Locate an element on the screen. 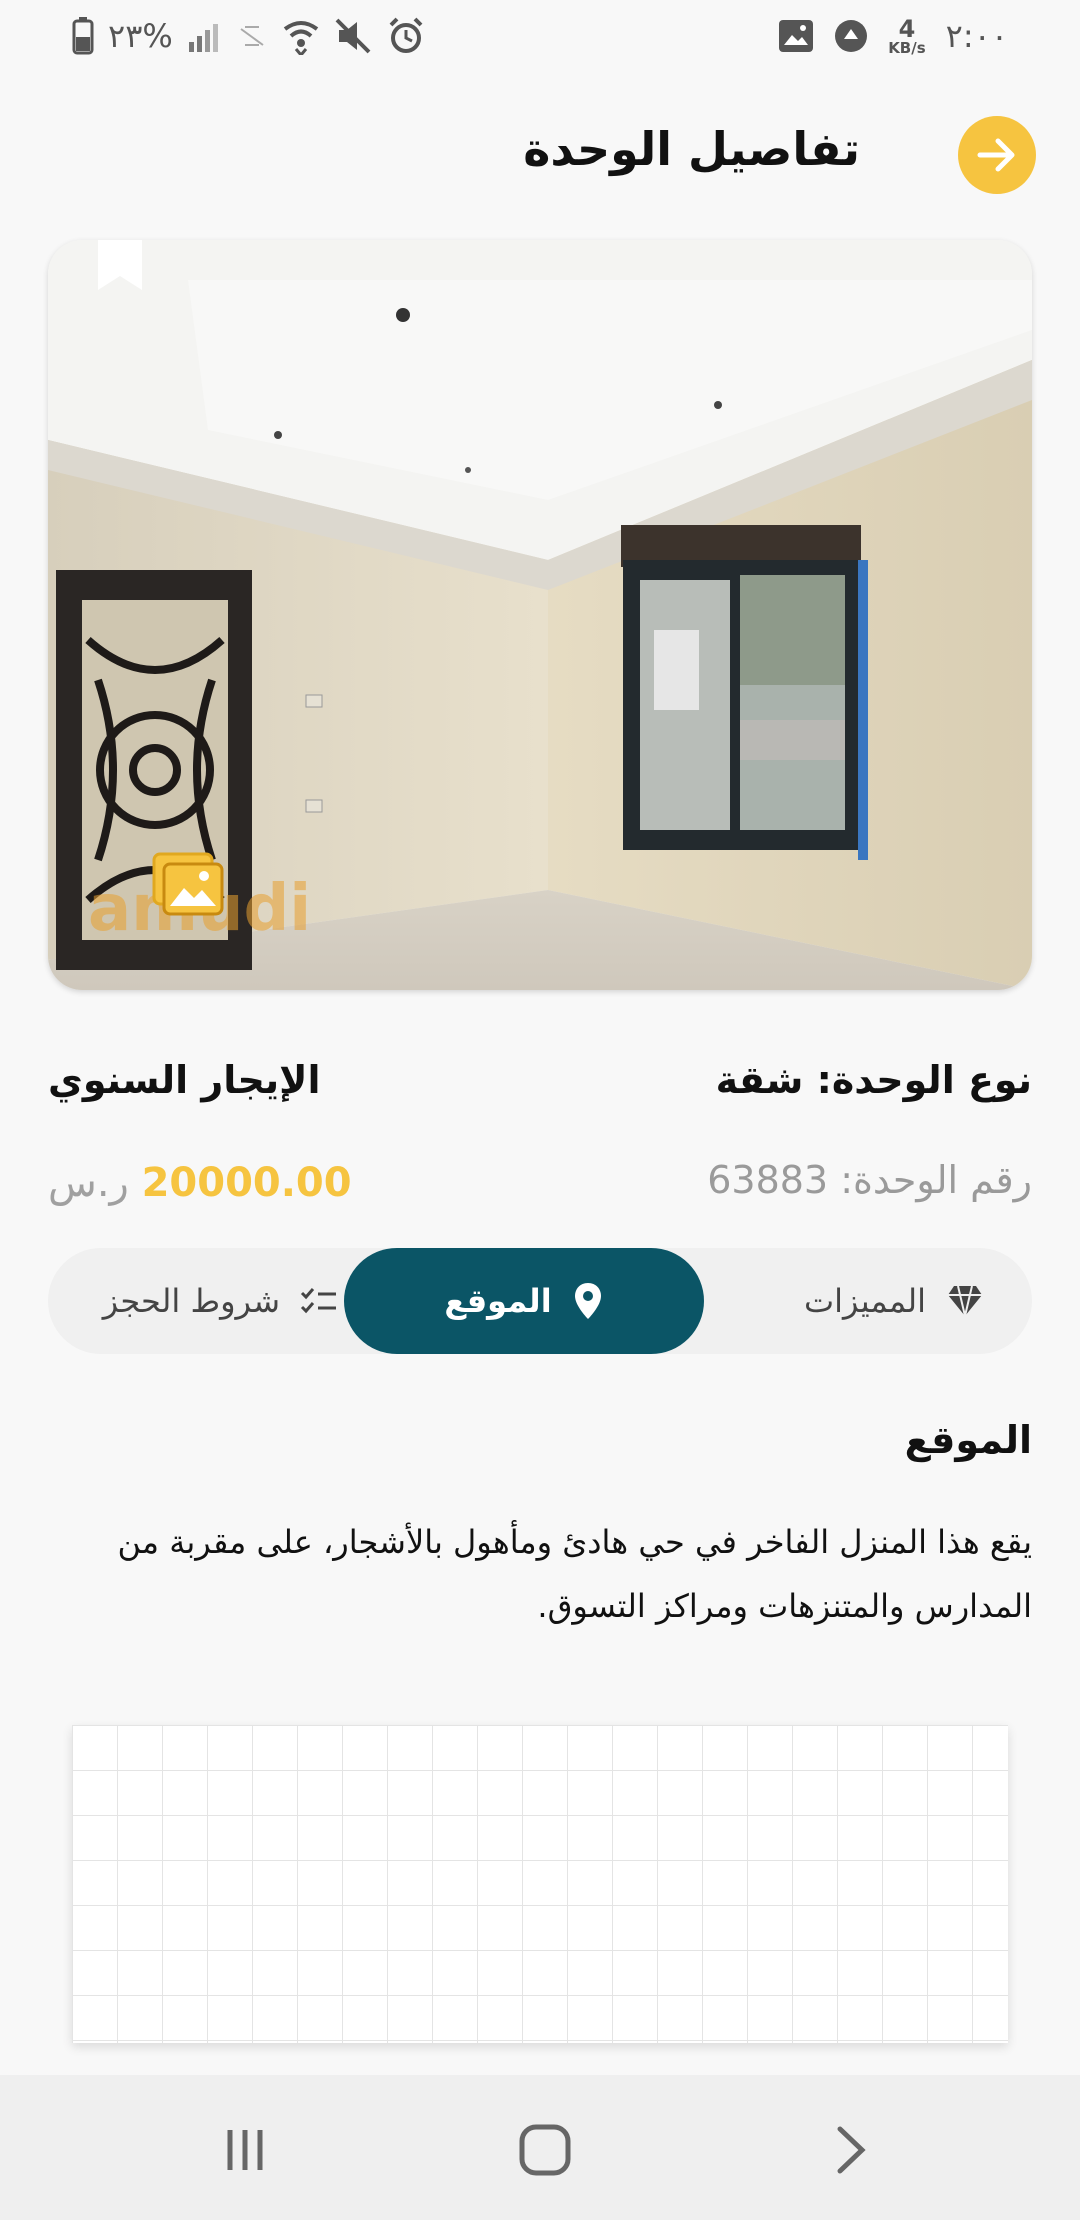 The width and height of the screenshot is (1080, 2220). rent-type: الإيجار السنوي is located at coordinates (184, 1080).